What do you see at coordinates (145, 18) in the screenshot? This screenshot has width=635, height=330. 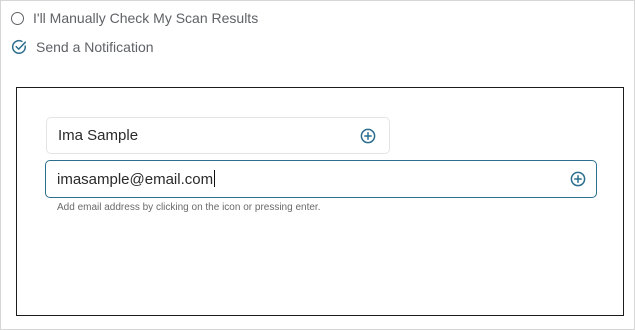 I see `manual-check-label: I'll Manually Check My Scan Results` at bounding box center [145, 18].